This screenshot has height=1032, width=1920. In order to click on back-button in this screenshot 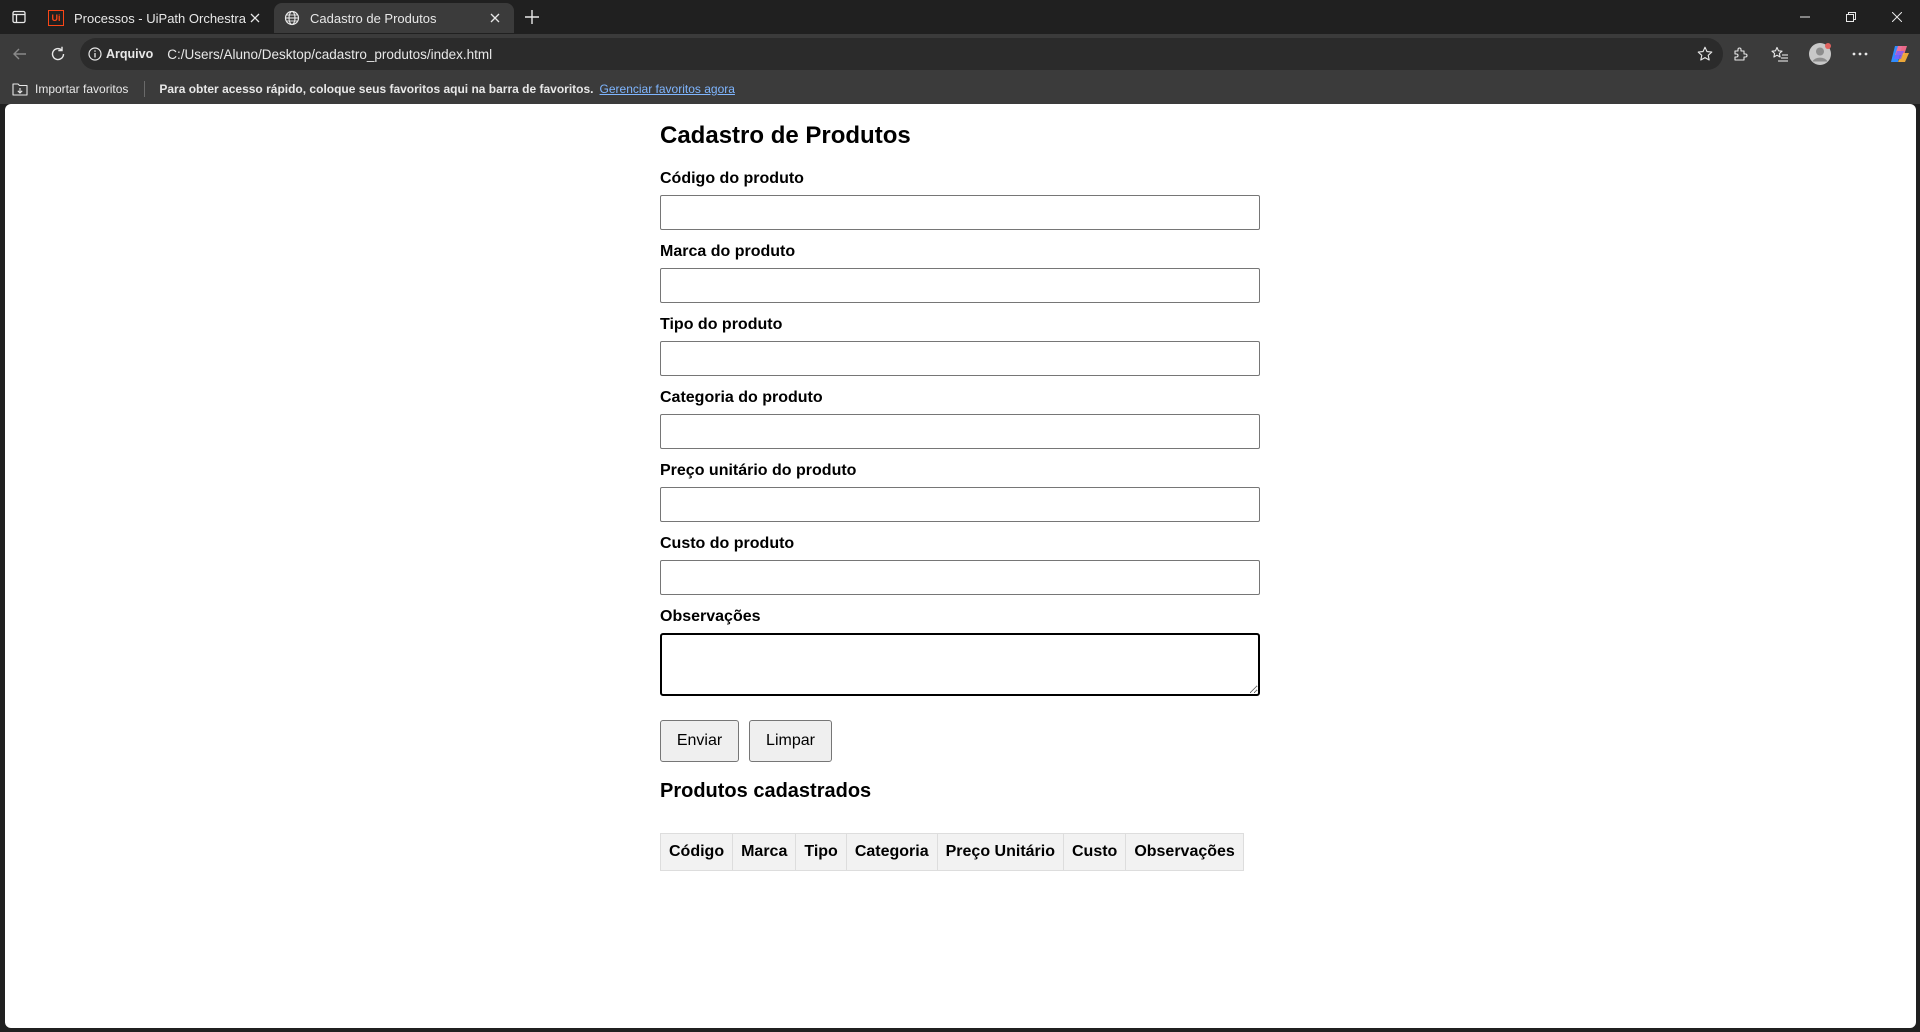, I will do `click(20, 54)`.